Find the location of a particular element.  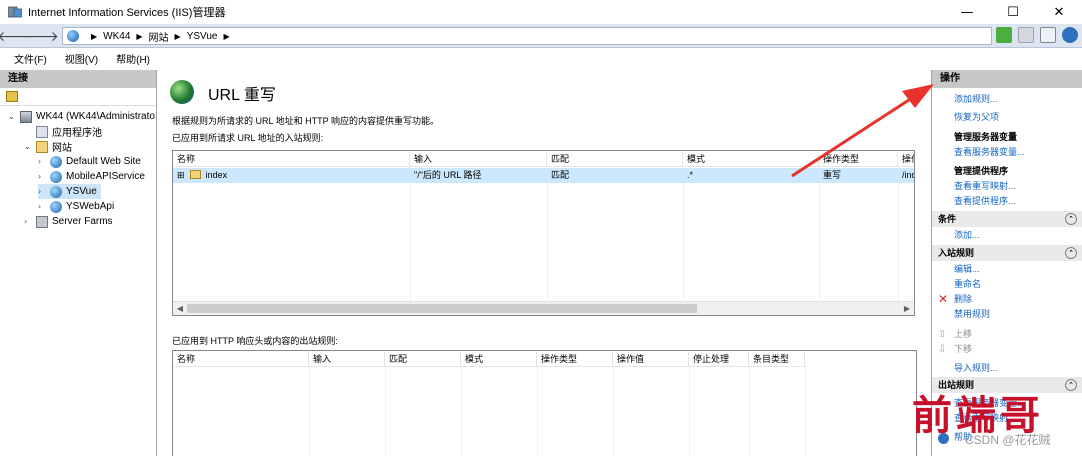

table-row: ⊞ index "/"后的 URL 路径 匹配 .* 重写 /ind is located at coordinates (543, 175).